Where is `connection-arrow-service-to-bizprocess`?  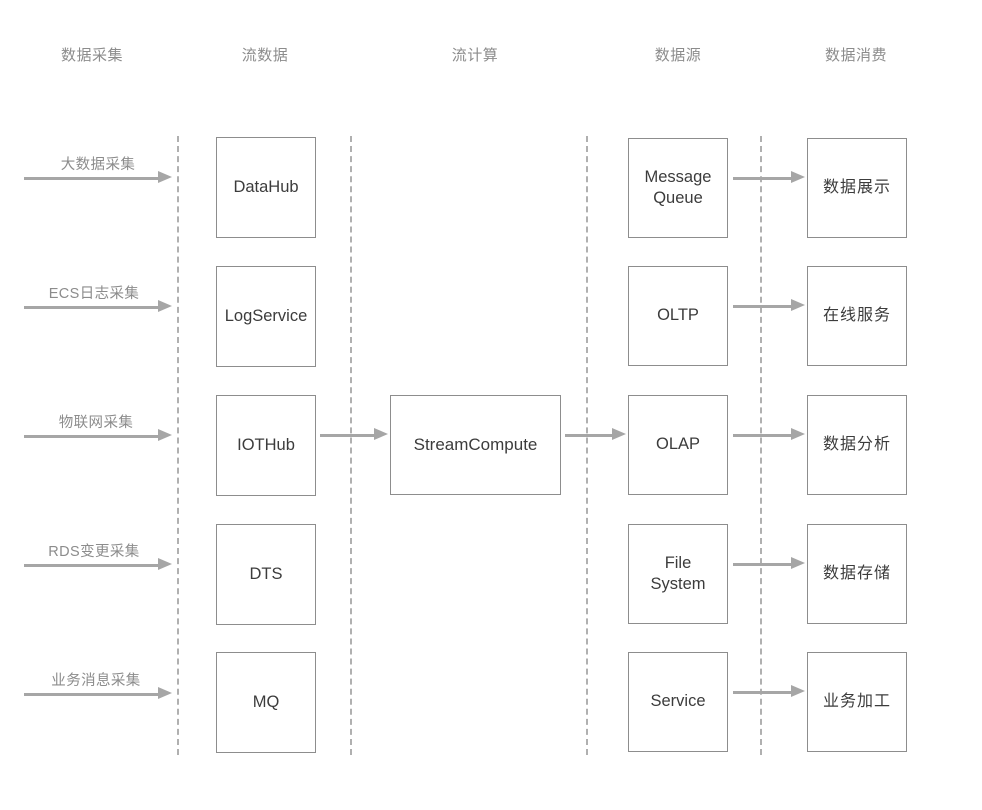 connection-arrow-service-to-bizprocess is located at coordinates (769, 692).